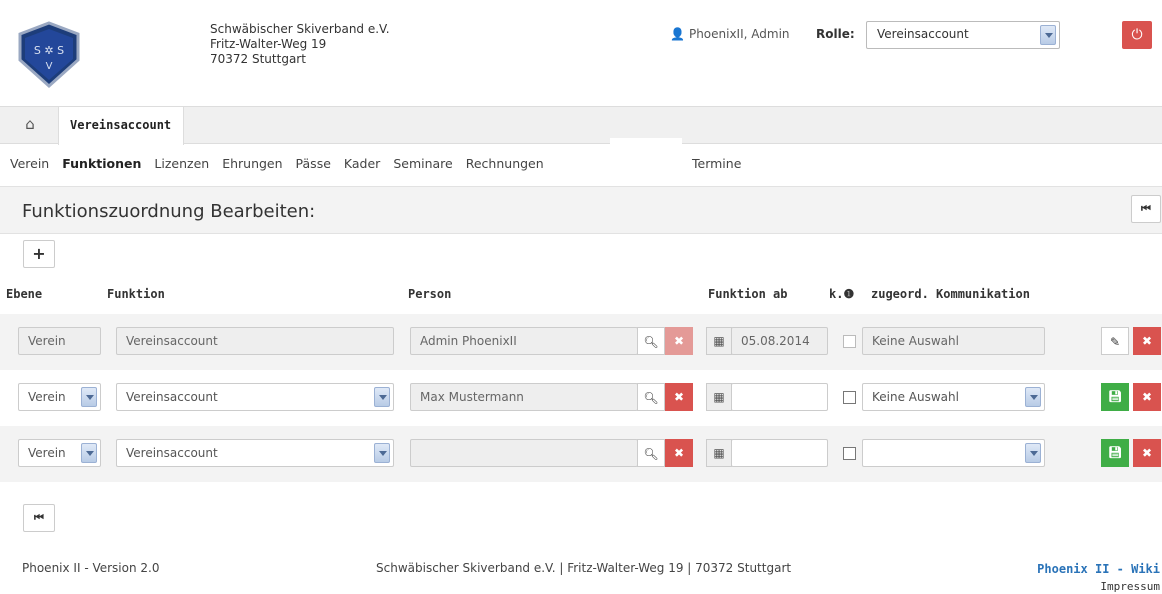 Image resolution: width=1162 pixels, height=594 pixels. I want to click on back-button-bottom: ⏮, so click(39, 518).